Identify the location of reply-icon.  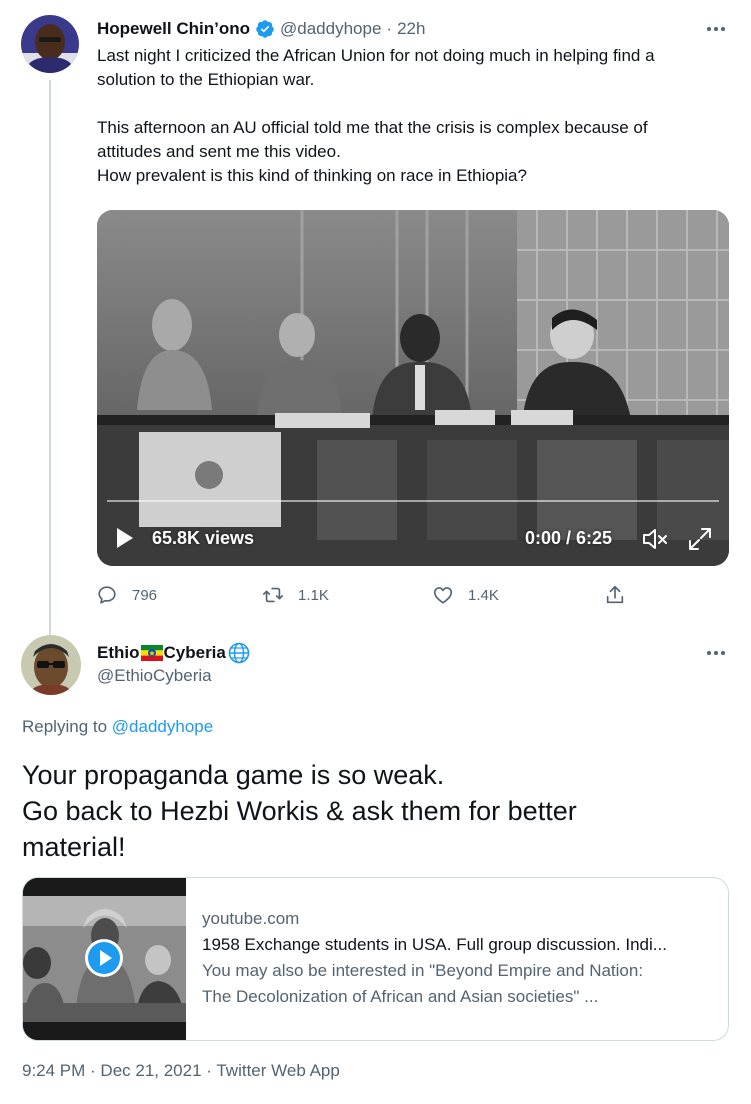
(107, 595).